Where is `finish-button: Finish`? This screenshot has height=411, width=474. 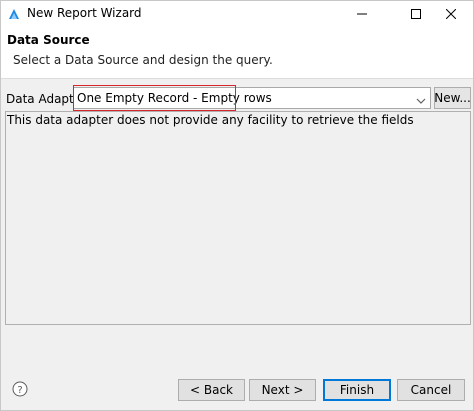 finish-button: Finish is located at coordinates (357, 390).